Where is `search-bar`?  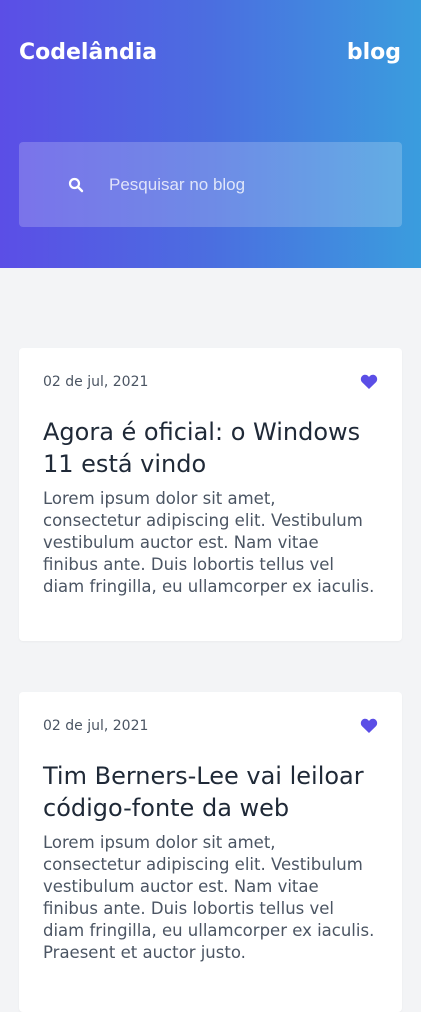
search-bar is located at coordinates (210, 184).